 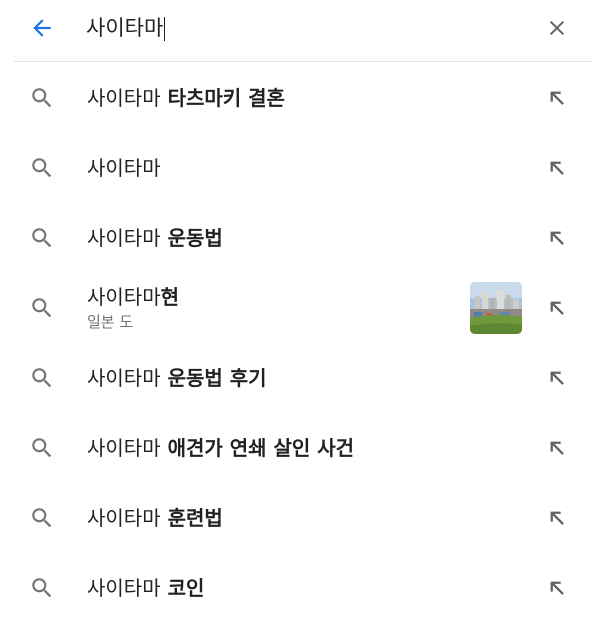 I want to click on suggestion-completion: 코인, so click(x=182, y=588).